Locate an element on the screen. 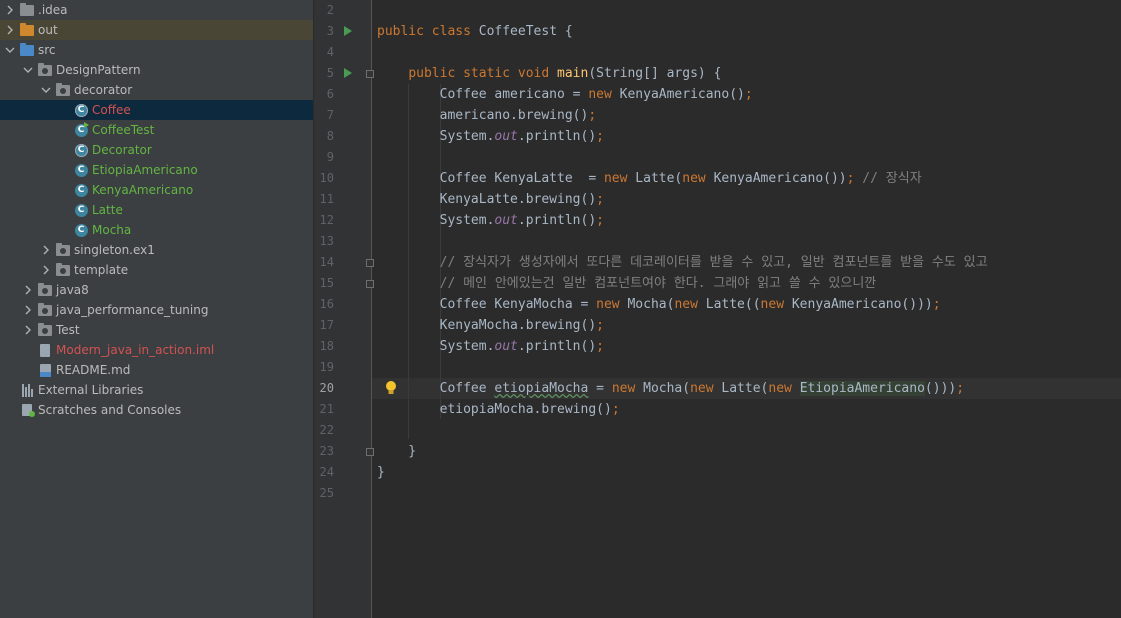 The height and width of the screenshot is (618, 1121). tree-item: External Libraries is located at coordinates (156, 390).